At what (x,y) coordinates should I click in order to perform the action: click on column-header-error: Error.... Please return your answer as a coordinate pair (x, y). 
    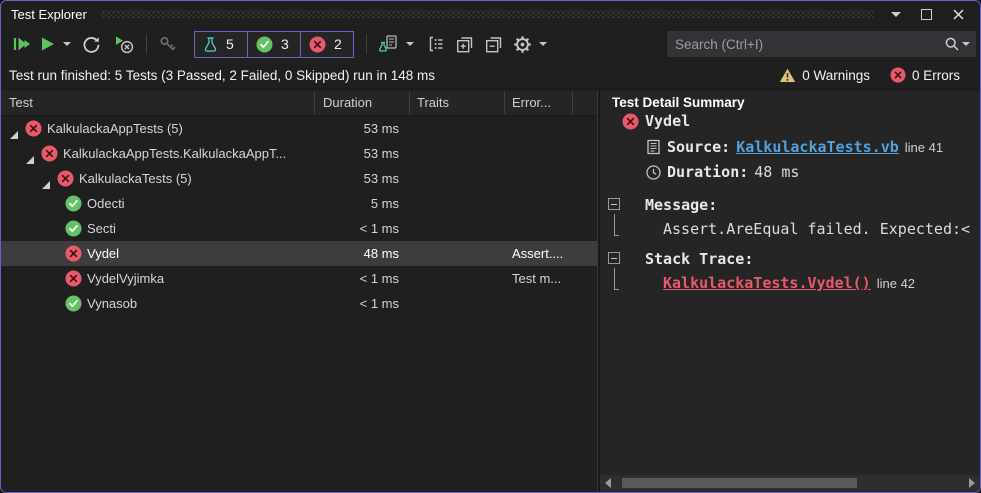
    Looking at the image, I should click on (531, 102).